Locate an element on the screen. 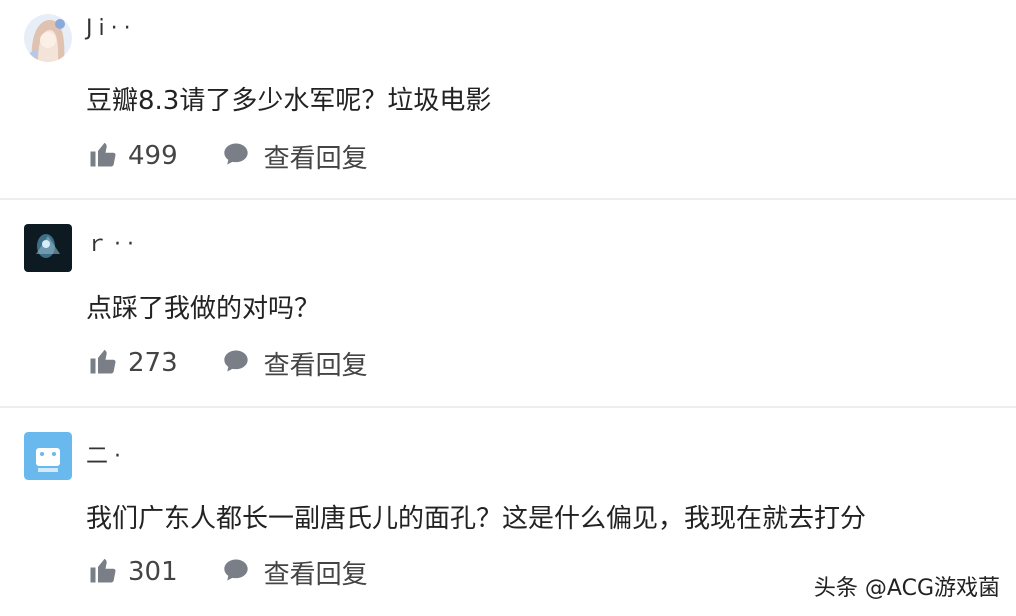 This screenshot has height=616, width=1016. comment-actions: 301 查看回复 is located at coordinates (228, 572).